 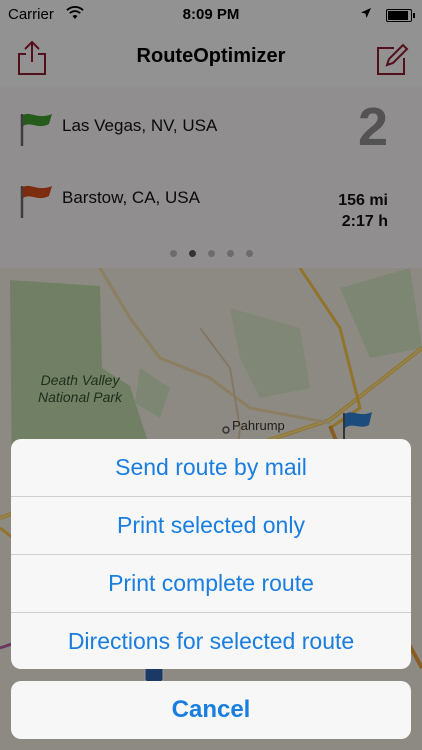 What do you see at coordinates (211, 584) in the screenshot?
I see `print-complete-route-button: Print complete route` at bounding box center [211, 584].